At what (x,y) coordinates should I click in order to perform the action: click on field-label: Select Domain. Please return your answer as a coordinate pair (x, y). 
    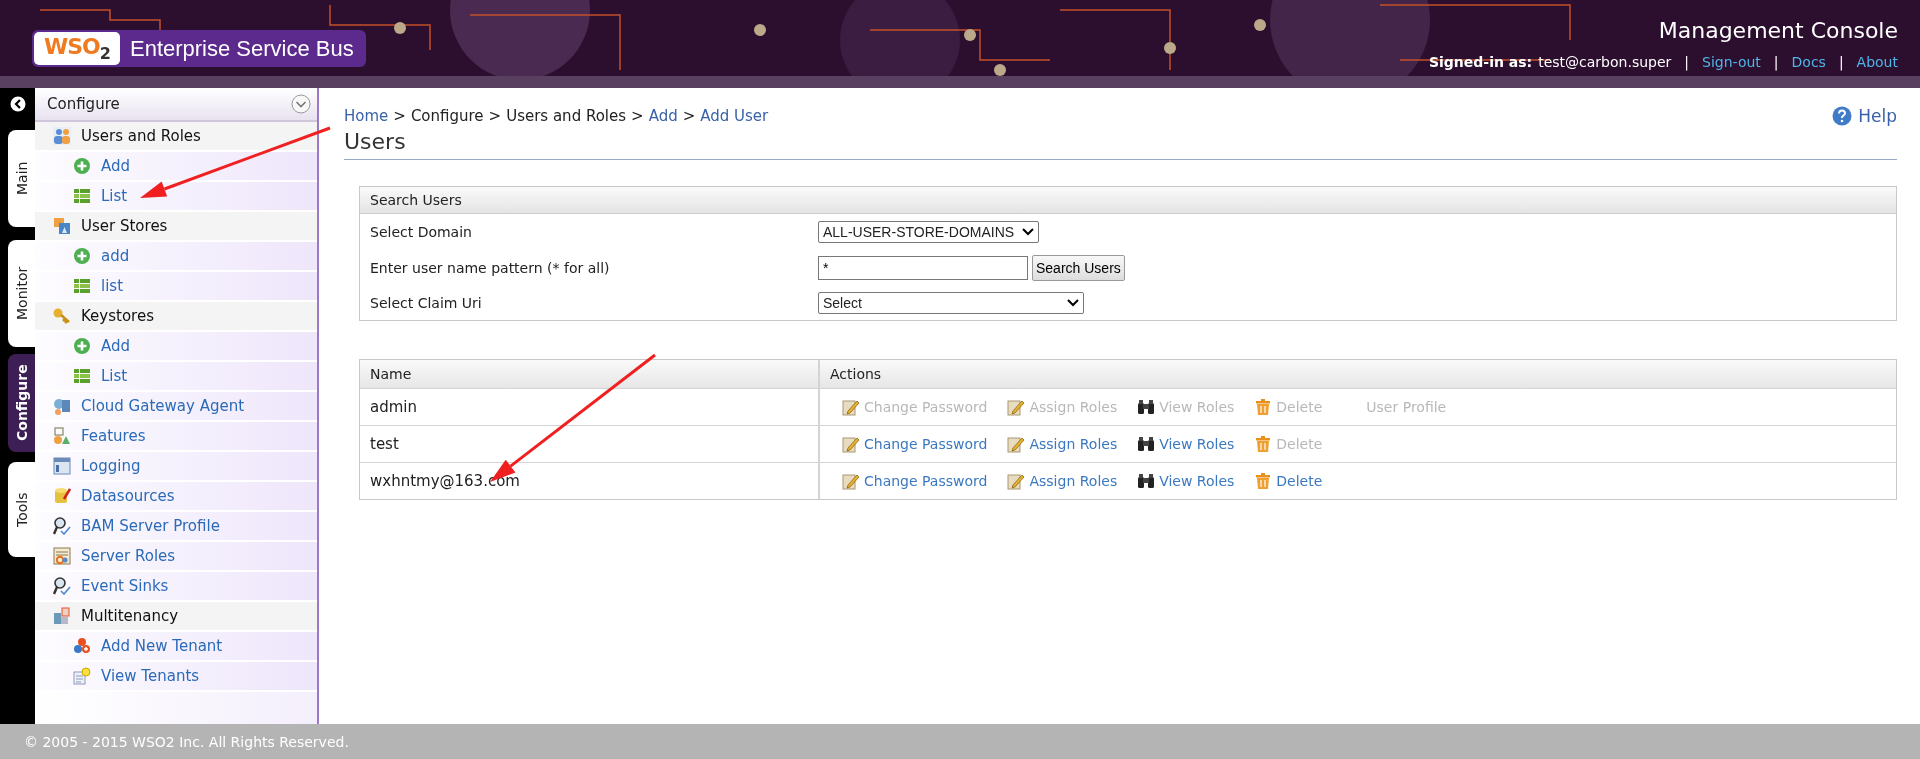
    Looking at the image, I should click on (421, 232).